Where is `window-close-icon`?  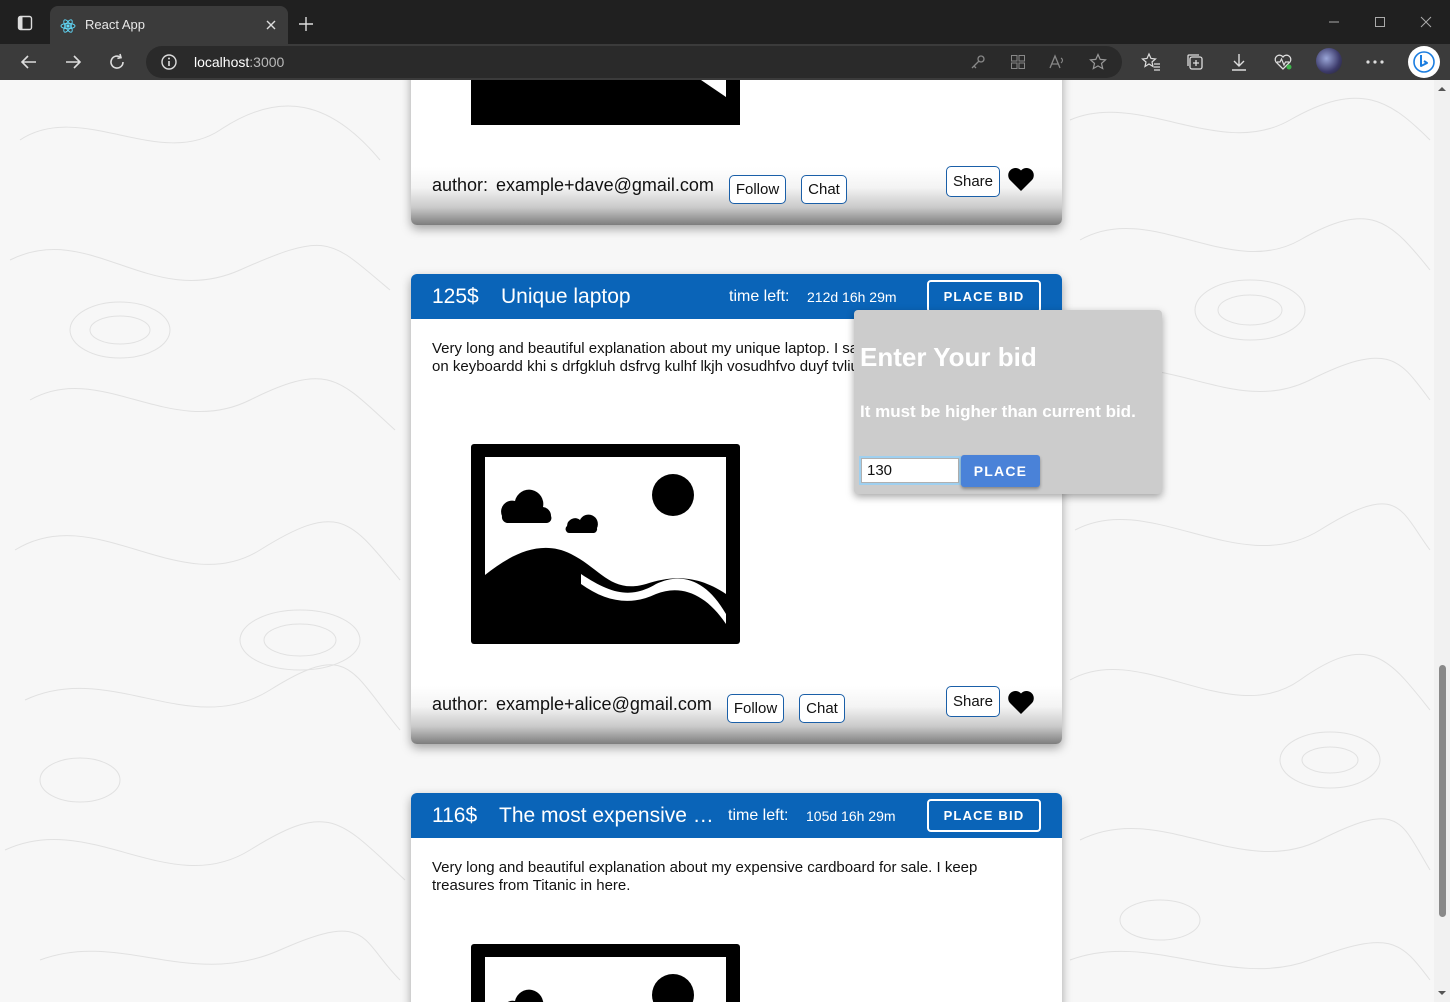
window-close-icon is located at coordinates (1426, 22).